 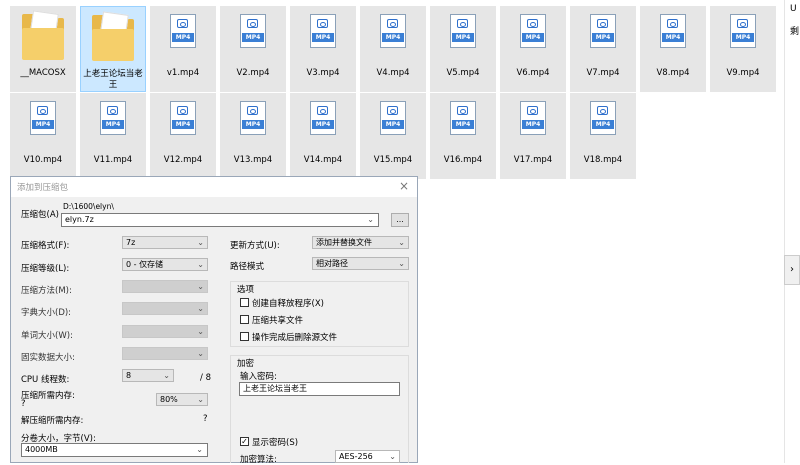 I want to click on file-item: MP4 V18.mp4, so click(x=603, y=136).